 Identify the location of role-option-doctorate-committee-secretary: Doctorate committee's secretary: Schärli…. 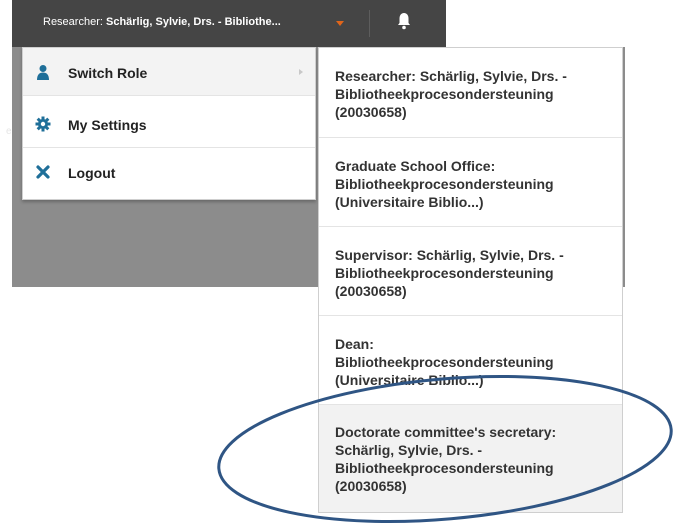
(470, 458).